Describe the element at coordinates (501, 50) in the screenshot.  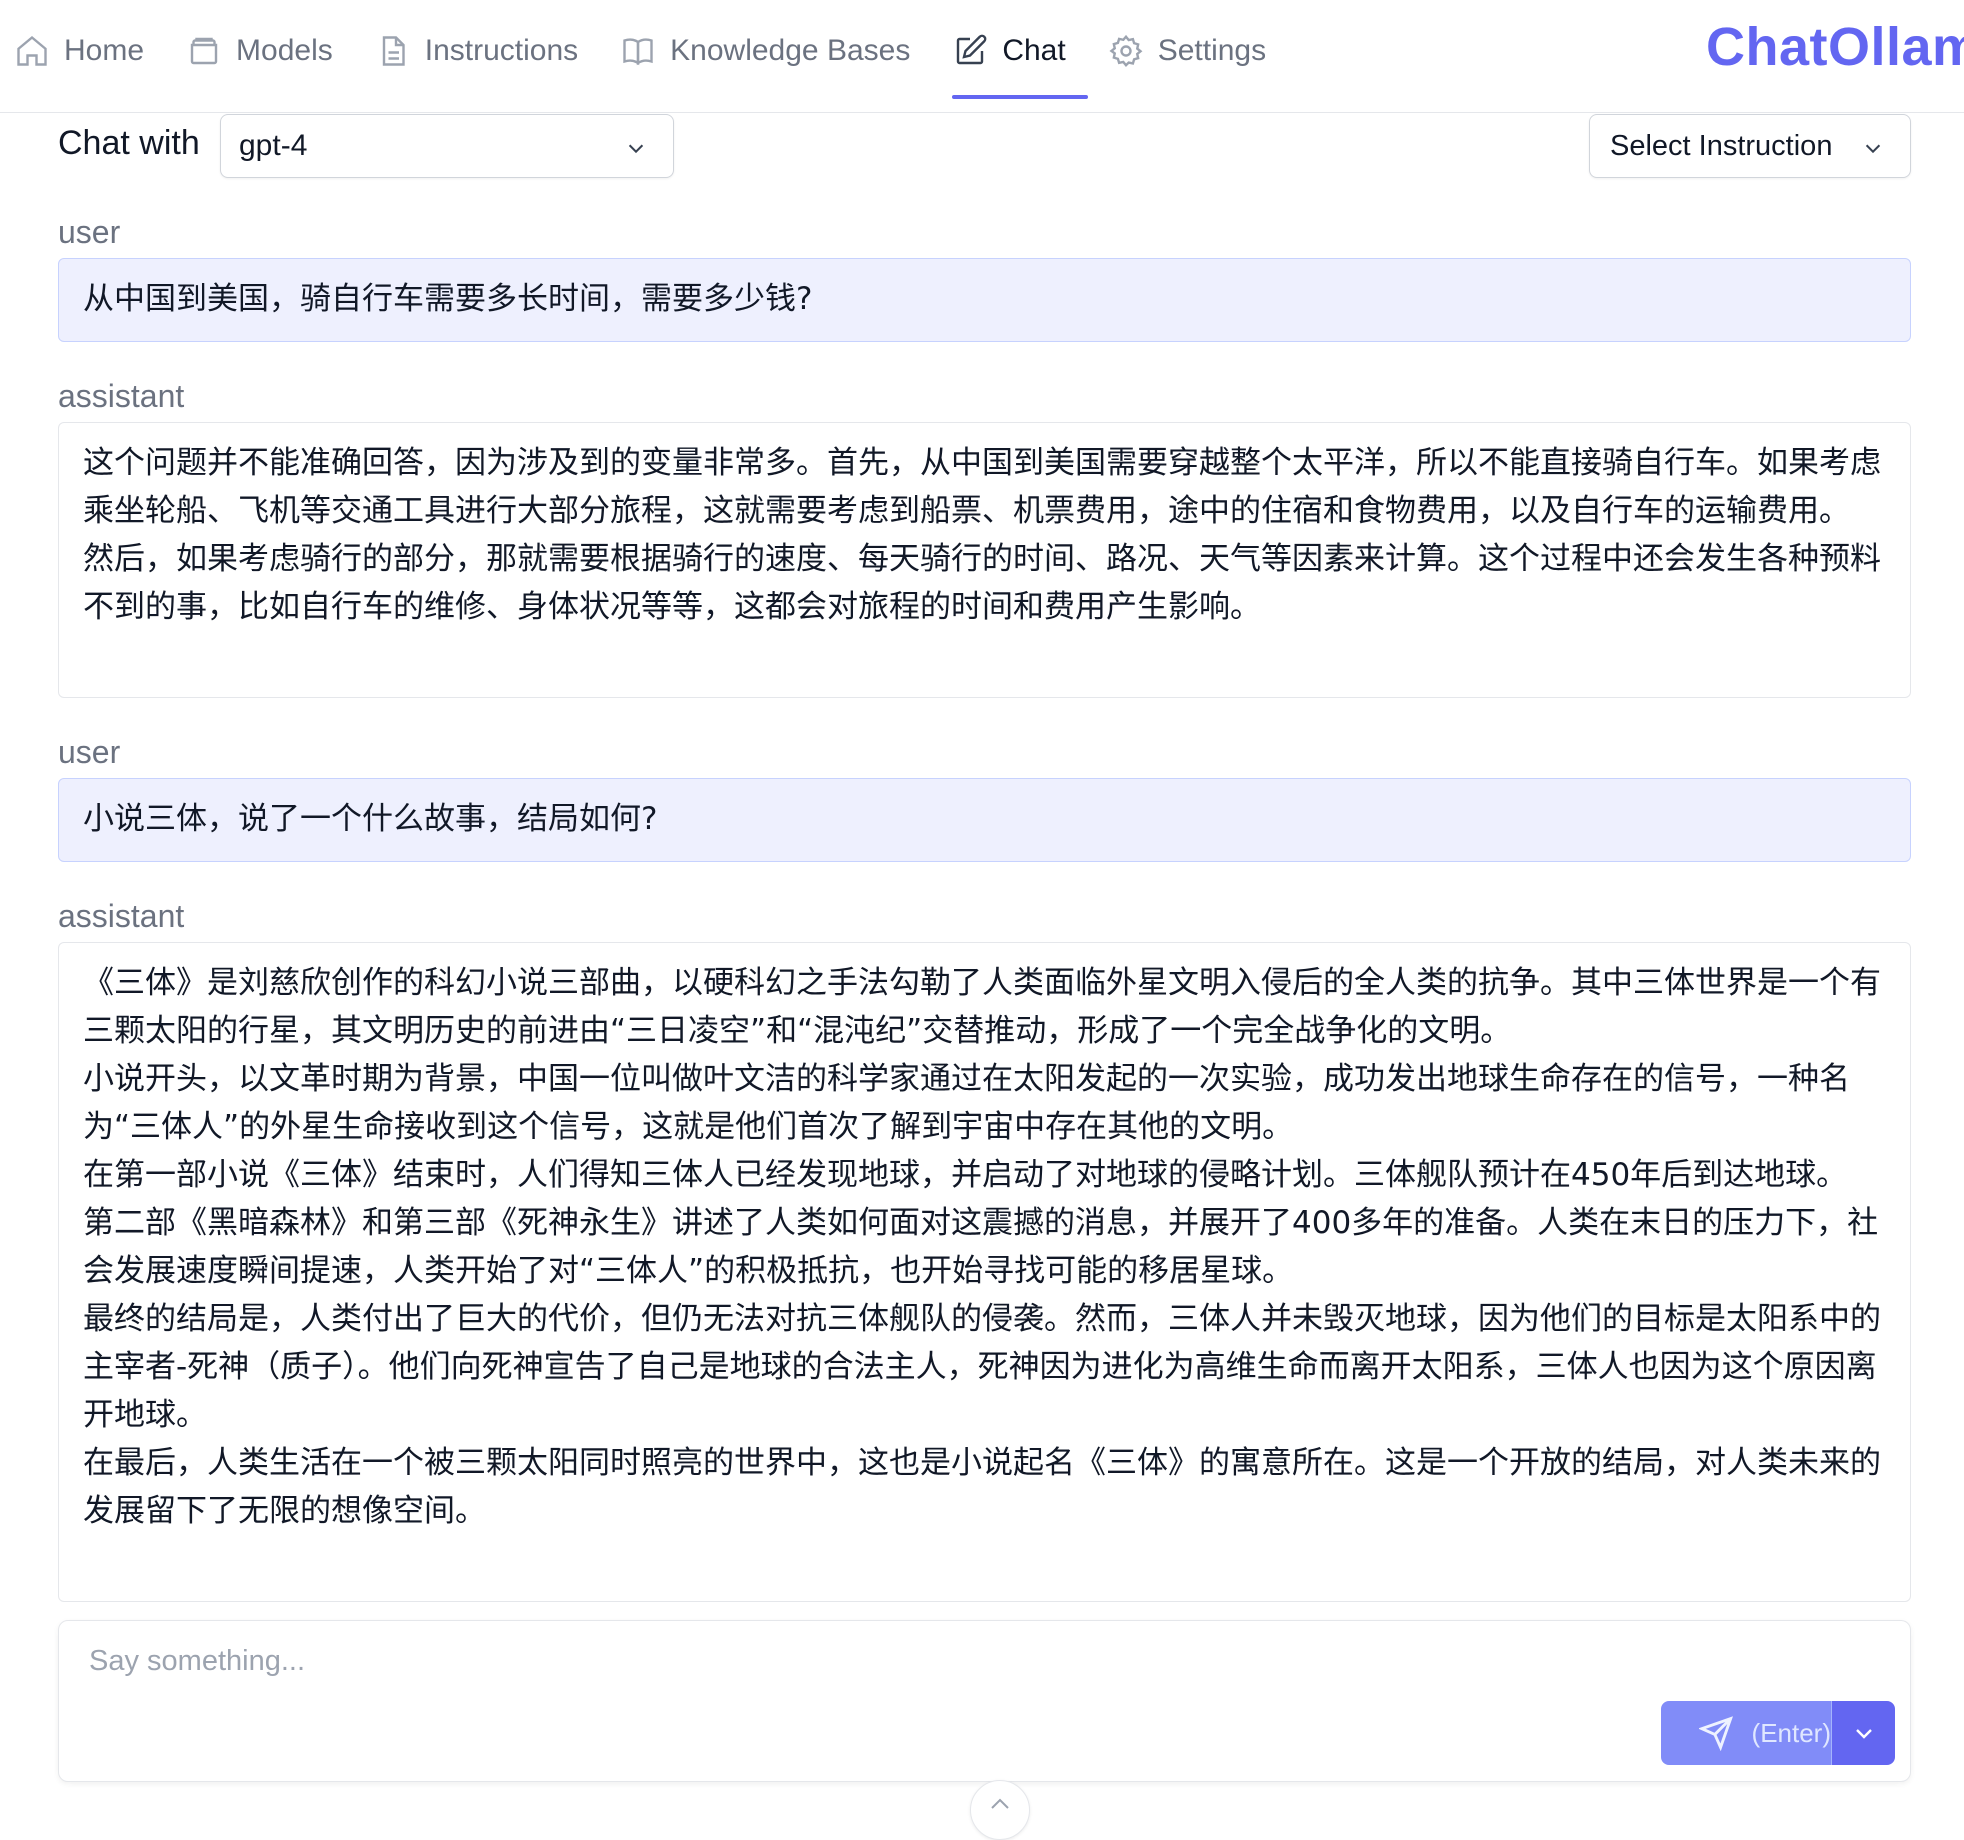
I see `nav-item-label: Instructions` at that location.